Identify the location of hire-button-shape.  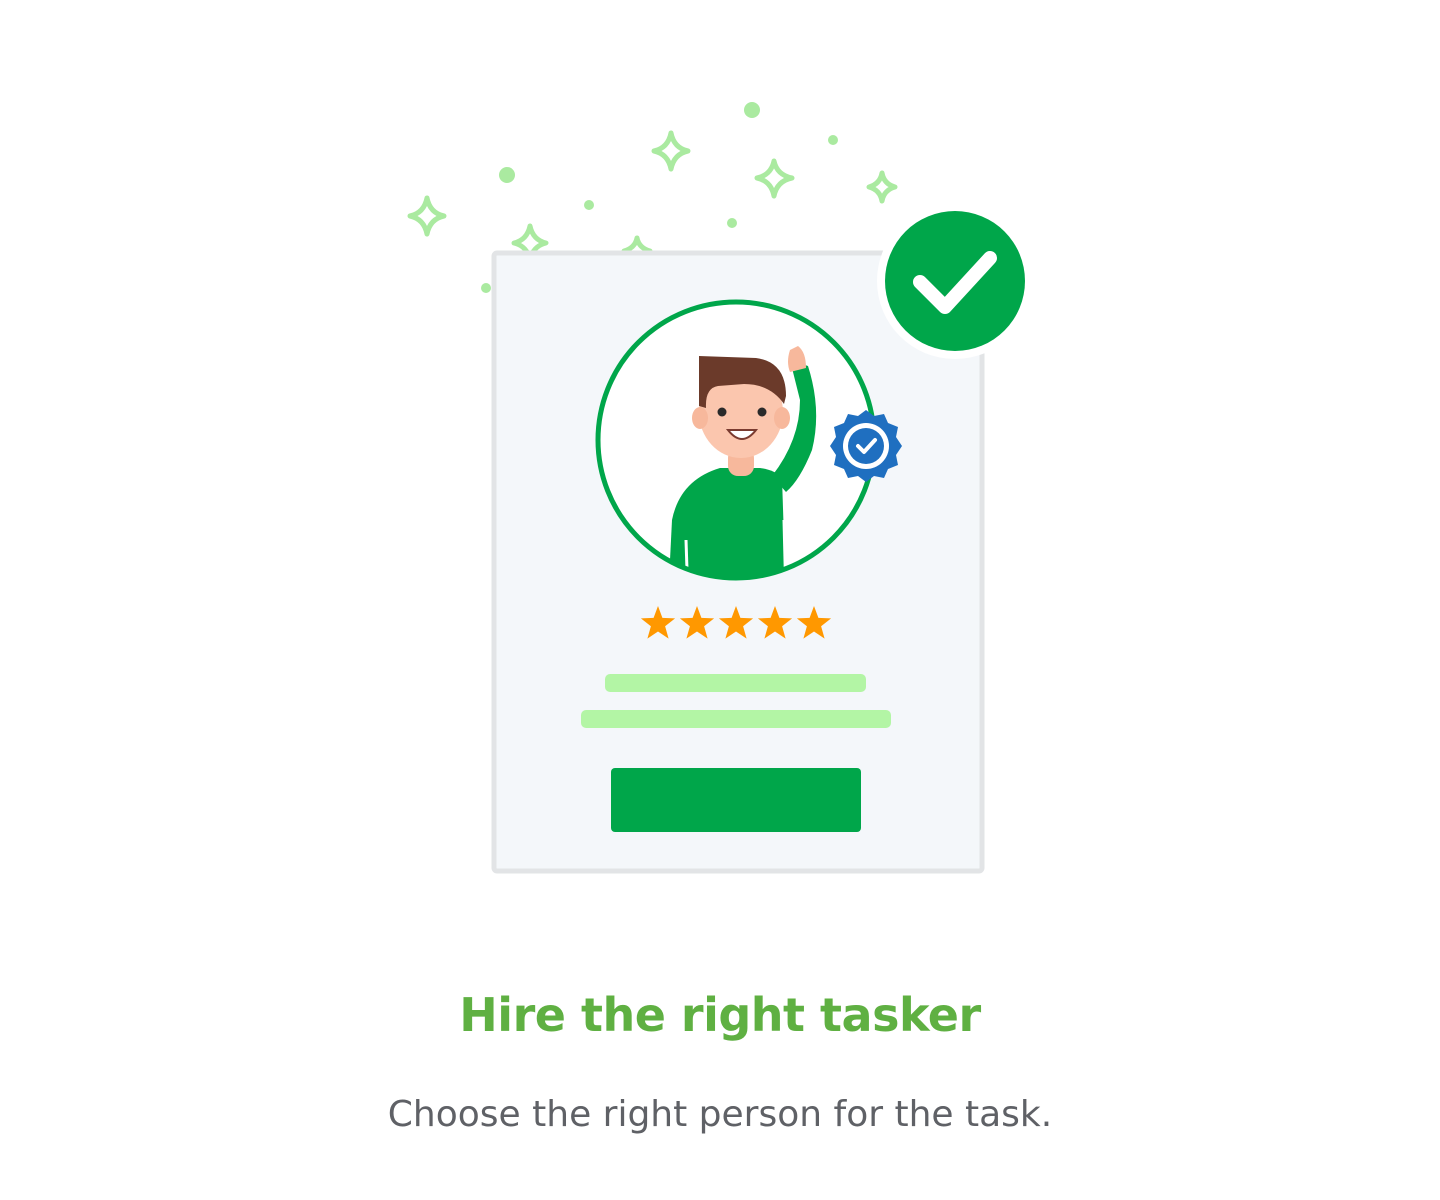
(736, 800).